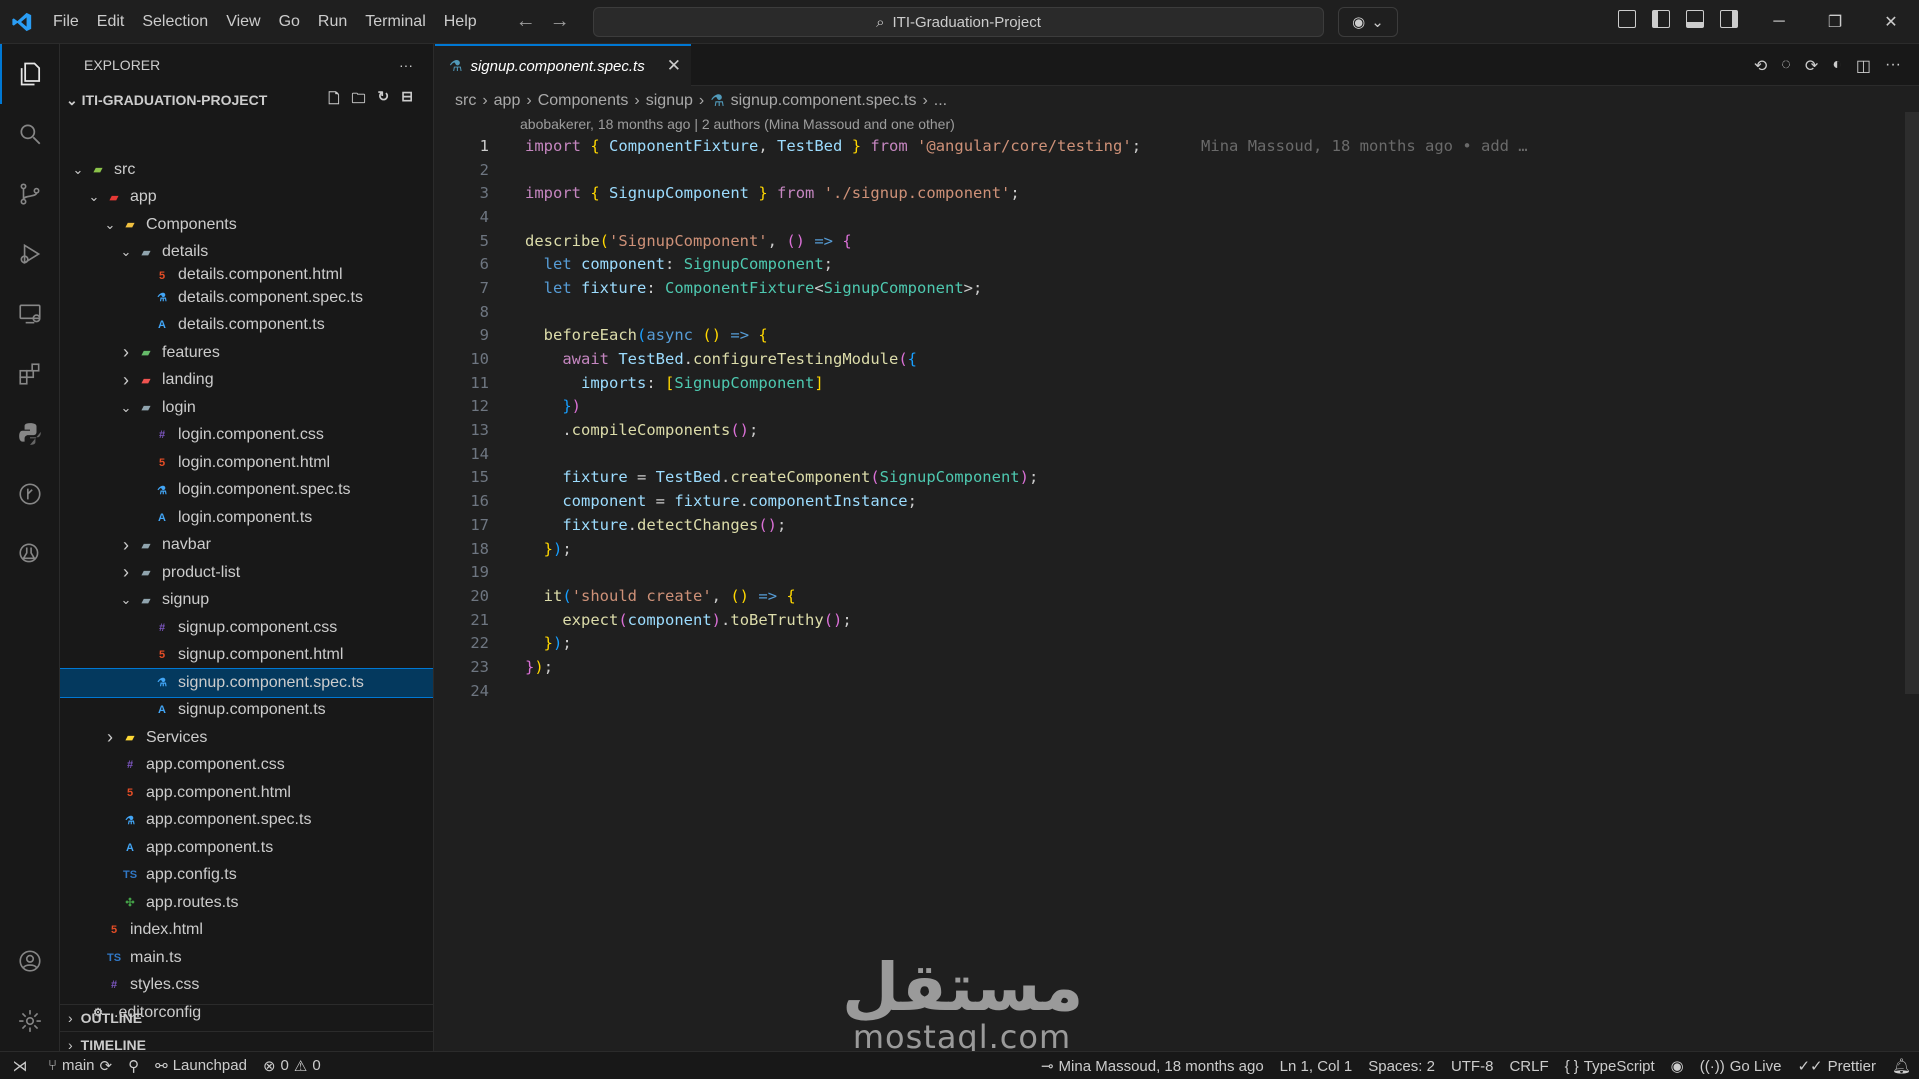  Describe the element at coordinates (674, 66) in the screenshot. I see `close-icon: ✕` at that location.